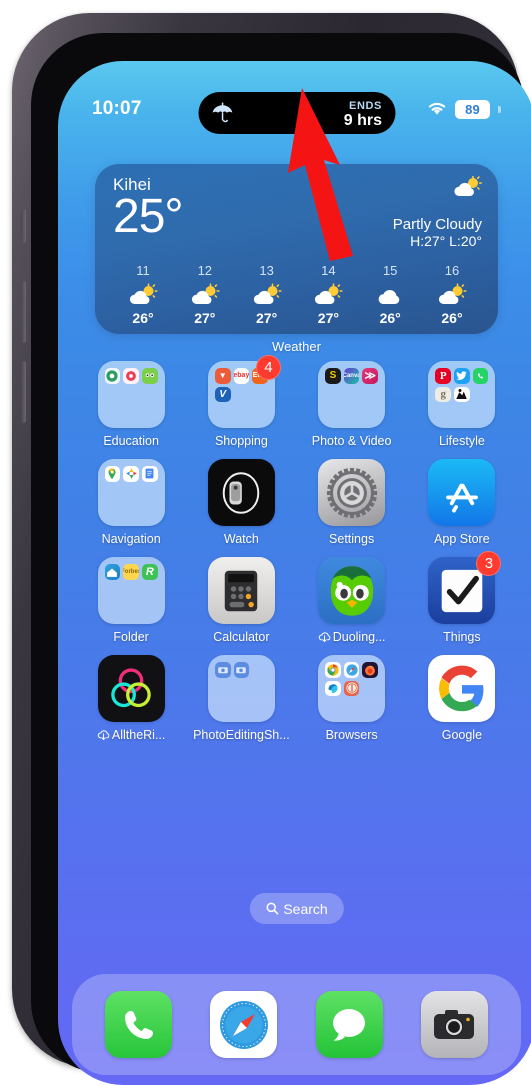 Image resolution: width=531 pixels, height=1085 pixels. Describe the element at coordinates (143, 271) in the screenshot. I see `forecast-day-number: 11` at that location.